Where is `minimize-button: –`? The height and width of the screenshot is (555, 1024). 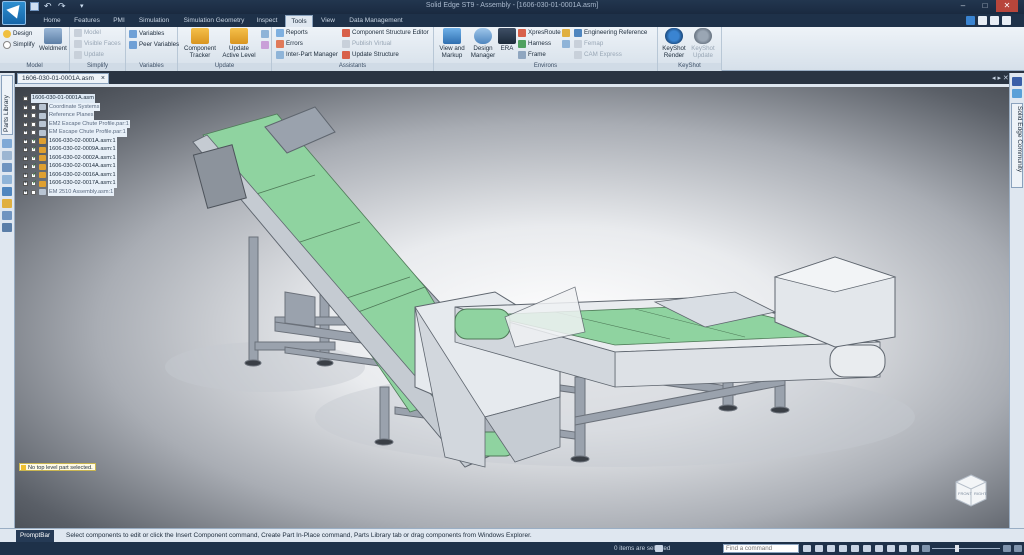 minimize-button: – is located at coordinates (963, 6).